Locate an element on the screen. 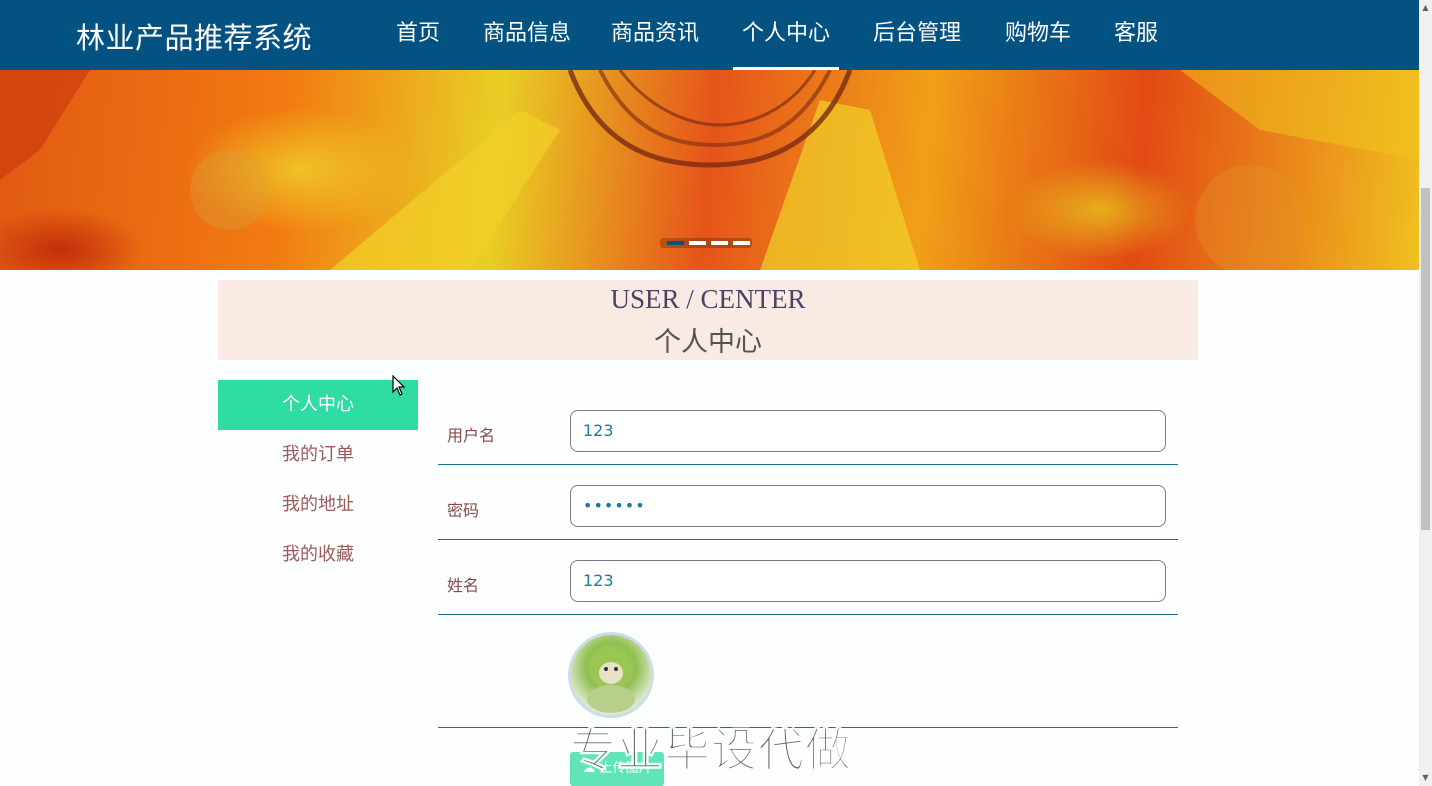  scroll-thumb is located at coordinates (1425, 359).